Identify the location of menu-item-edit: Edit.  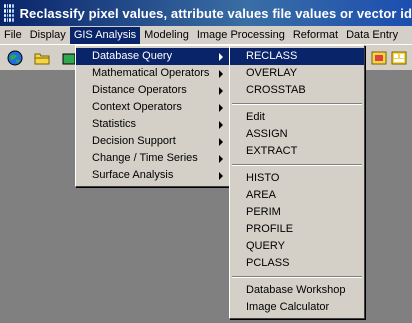
(297, 117).